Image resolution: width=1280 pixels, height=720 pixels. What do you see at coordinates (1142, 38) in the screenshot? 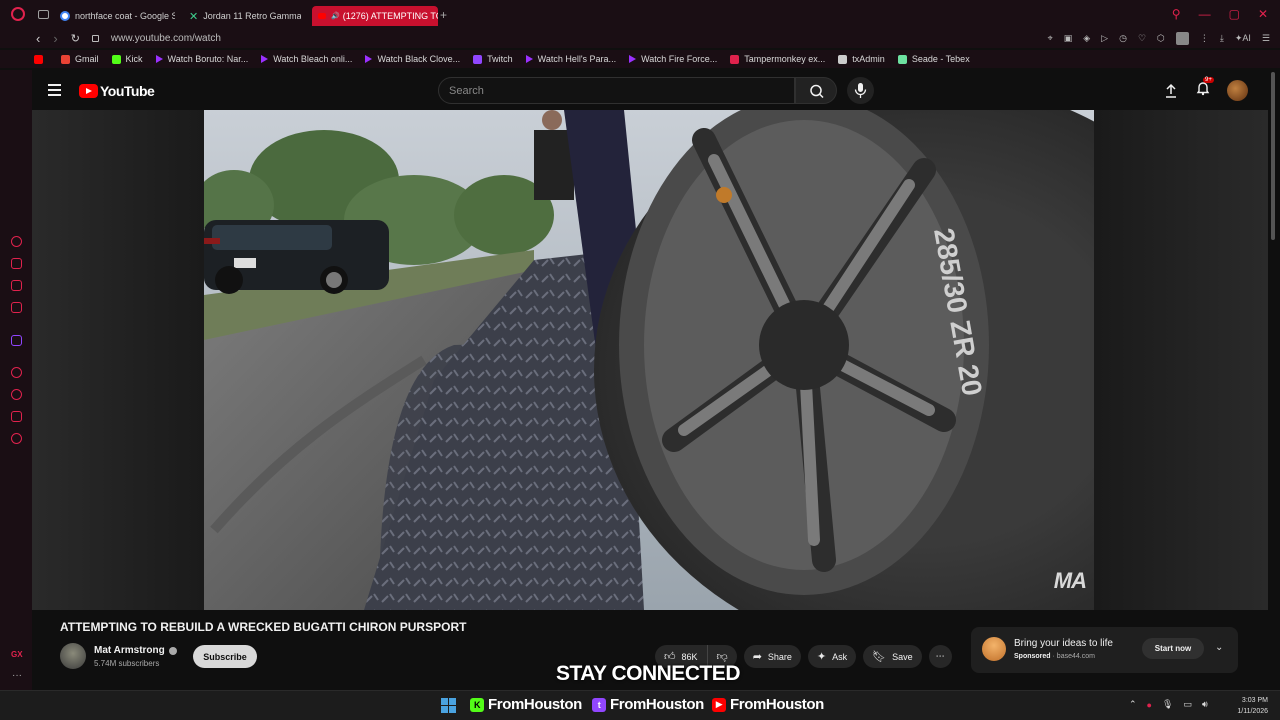
I see `bookmark-heart-icon: ♡` at bounding box center [1142, 38].